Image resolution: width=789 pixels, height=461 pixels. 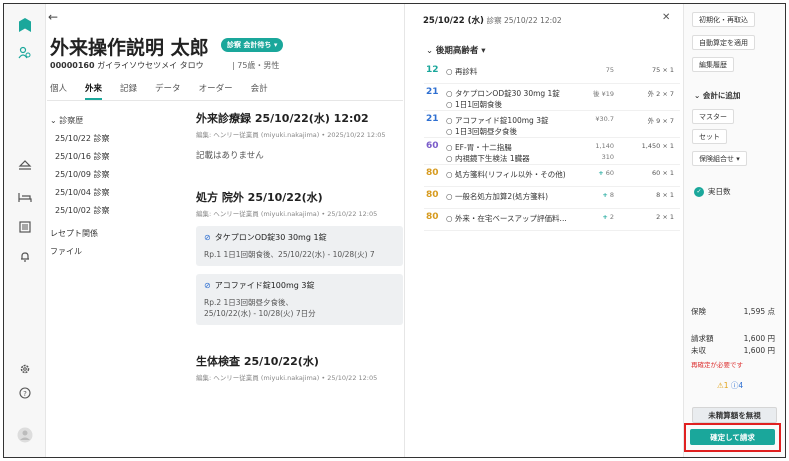 I want to click on order-row: 80 ○ 処方箋料(リフィル以外・その他) + 60 60 × 1, so click(x=552, y=176).